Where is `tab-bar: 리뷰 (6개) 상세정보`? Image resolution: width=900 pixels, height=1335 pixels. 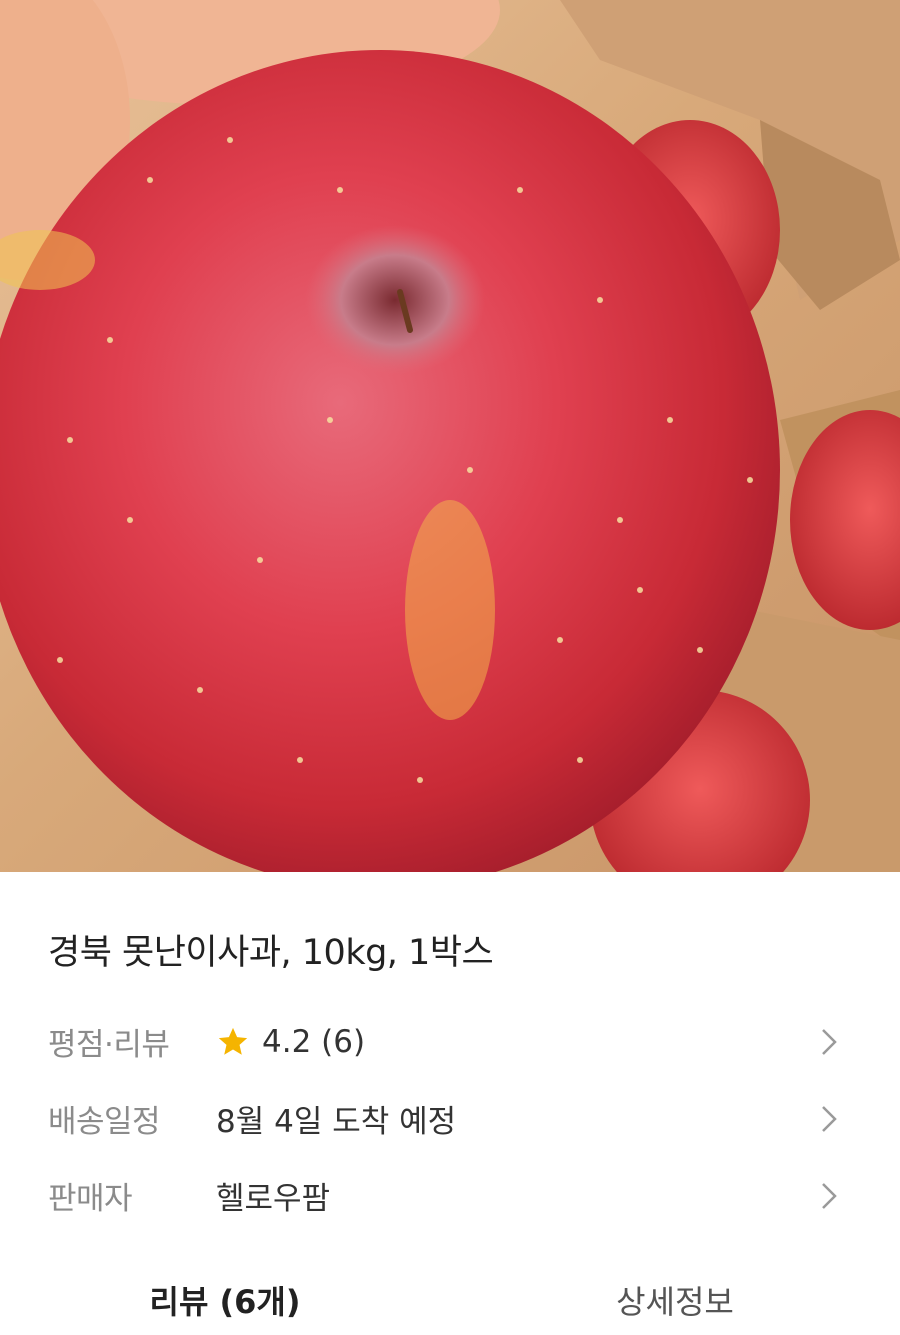 tab-bar: 리뷰 (6개) 상세정보 is located at coordinates (450, 1302).